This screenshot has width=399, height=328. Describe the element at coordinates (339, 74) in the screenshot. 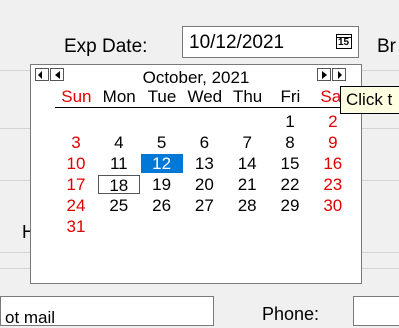

I see `next-year-button` at that location.